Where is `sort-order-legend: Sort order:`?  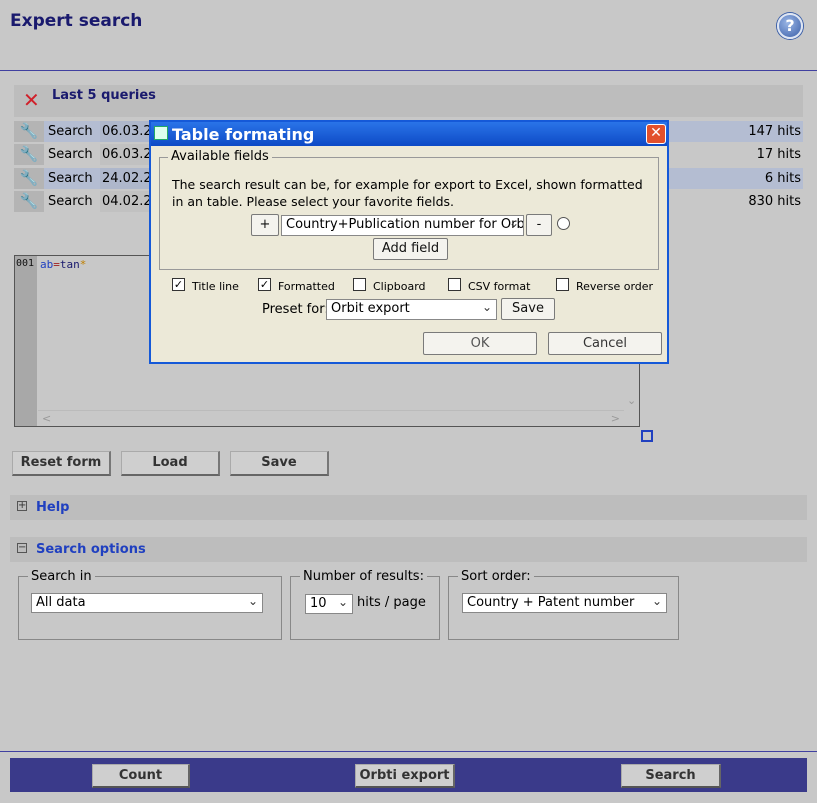 sort-order-legend: Sort order: is located at coordinates (496, 576).